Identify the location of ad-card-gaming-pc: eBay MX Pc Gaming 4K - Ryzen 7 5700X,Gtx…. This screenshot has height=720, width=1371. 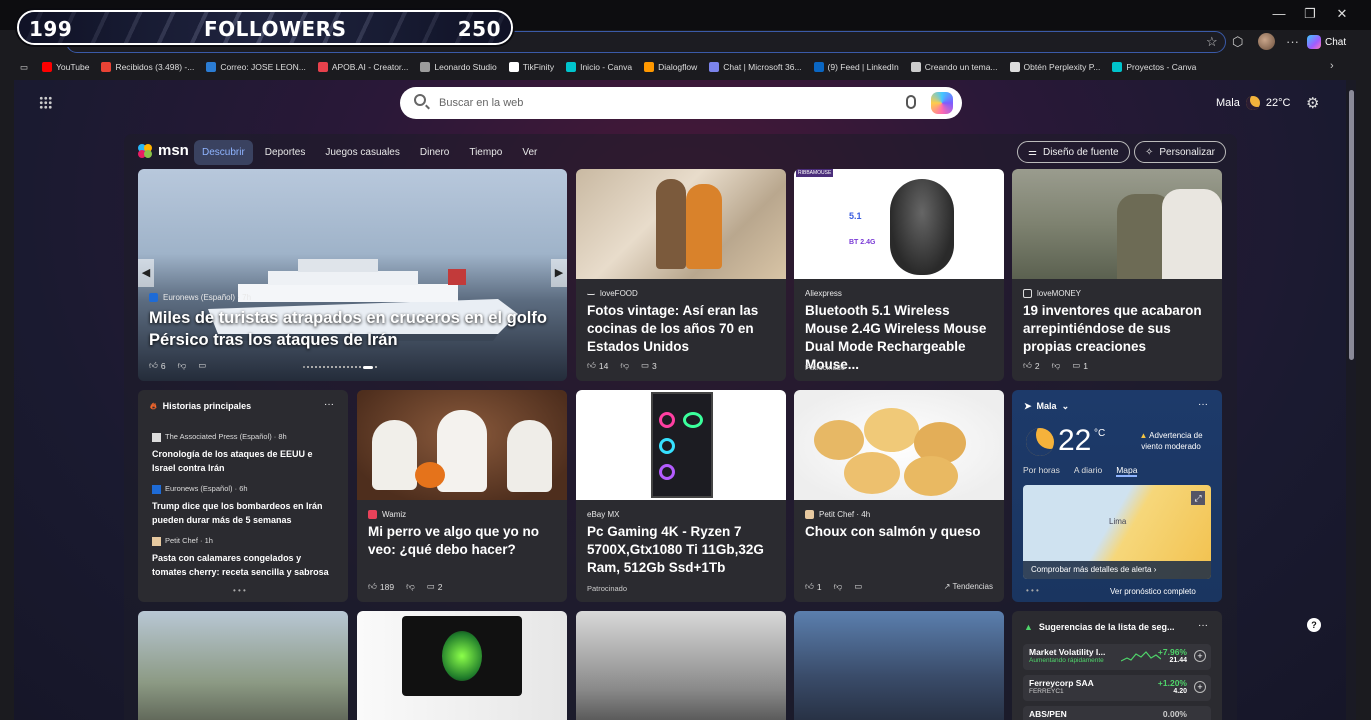
(681, 496).